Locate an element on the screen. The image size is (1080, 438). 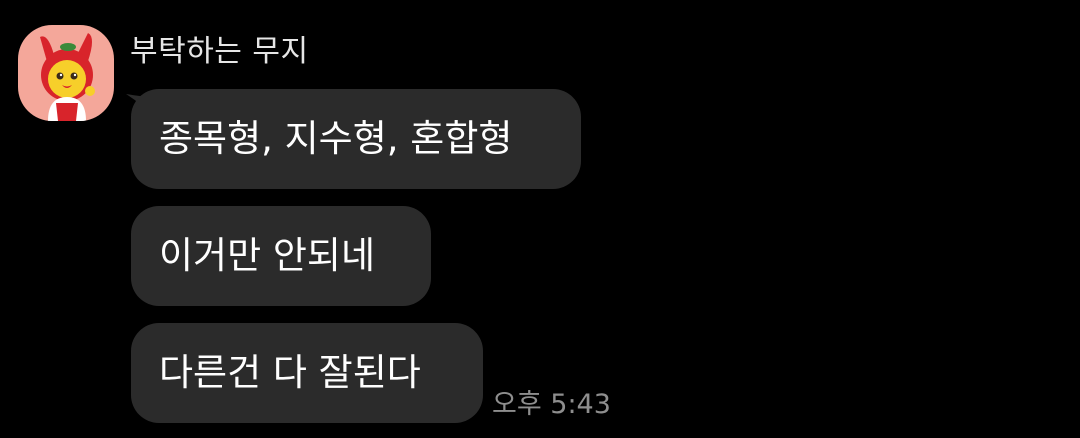
muzi-character-avatar-icon is located at coordinates (67, 77).